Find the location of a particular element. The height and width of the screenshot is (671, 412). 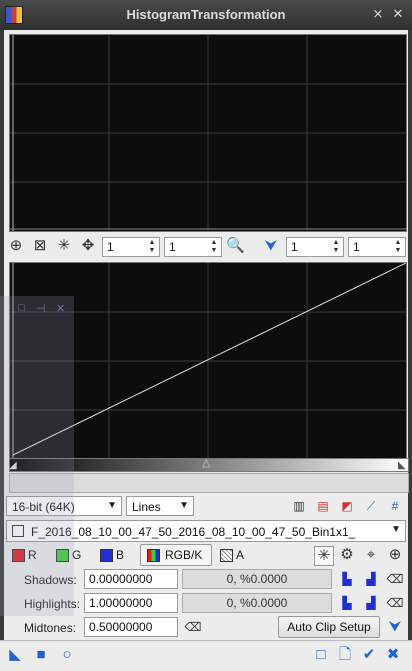

bottom-zoom-y-spinbox: 1 ▲ ▼ is located at coordinates (377, 247).